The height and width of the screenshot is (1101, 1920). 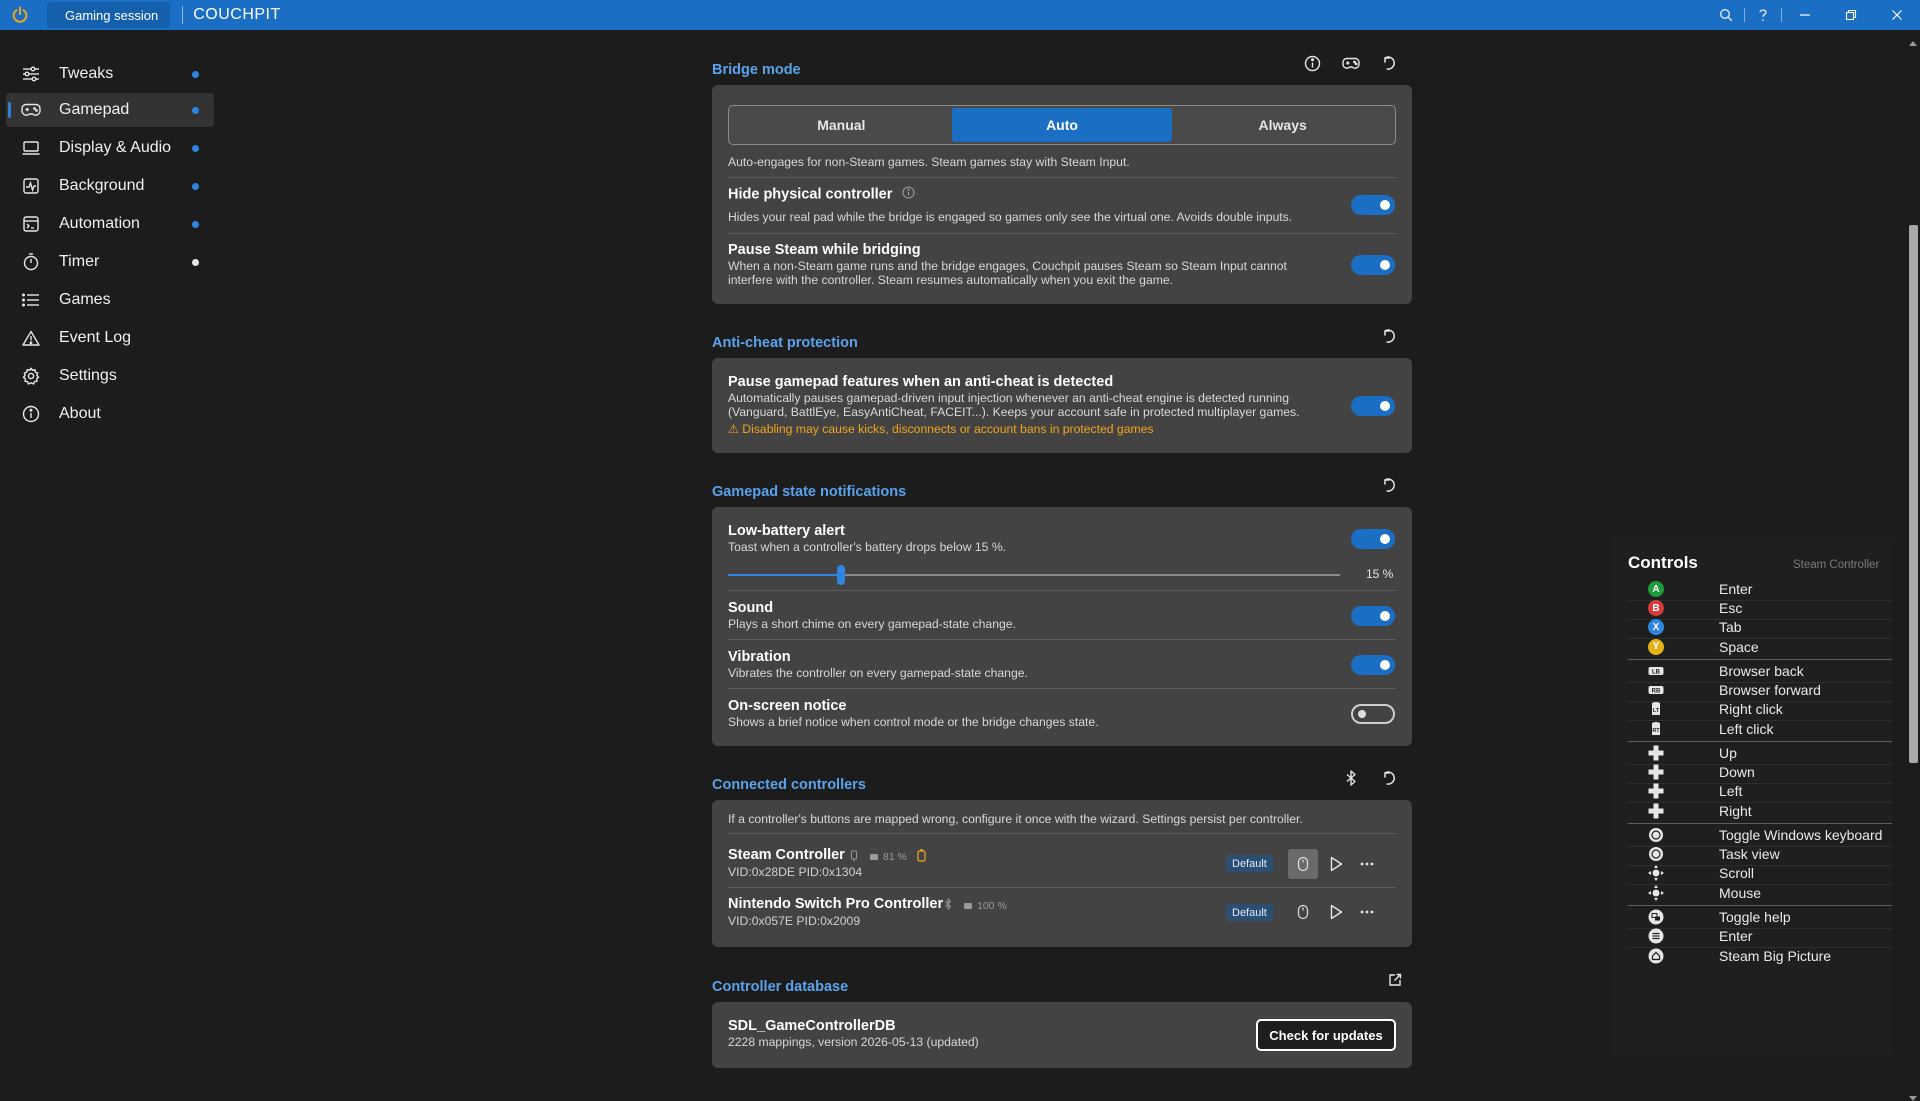 I want to click on mode-always-option: Always, so click(x=1282, y=125).